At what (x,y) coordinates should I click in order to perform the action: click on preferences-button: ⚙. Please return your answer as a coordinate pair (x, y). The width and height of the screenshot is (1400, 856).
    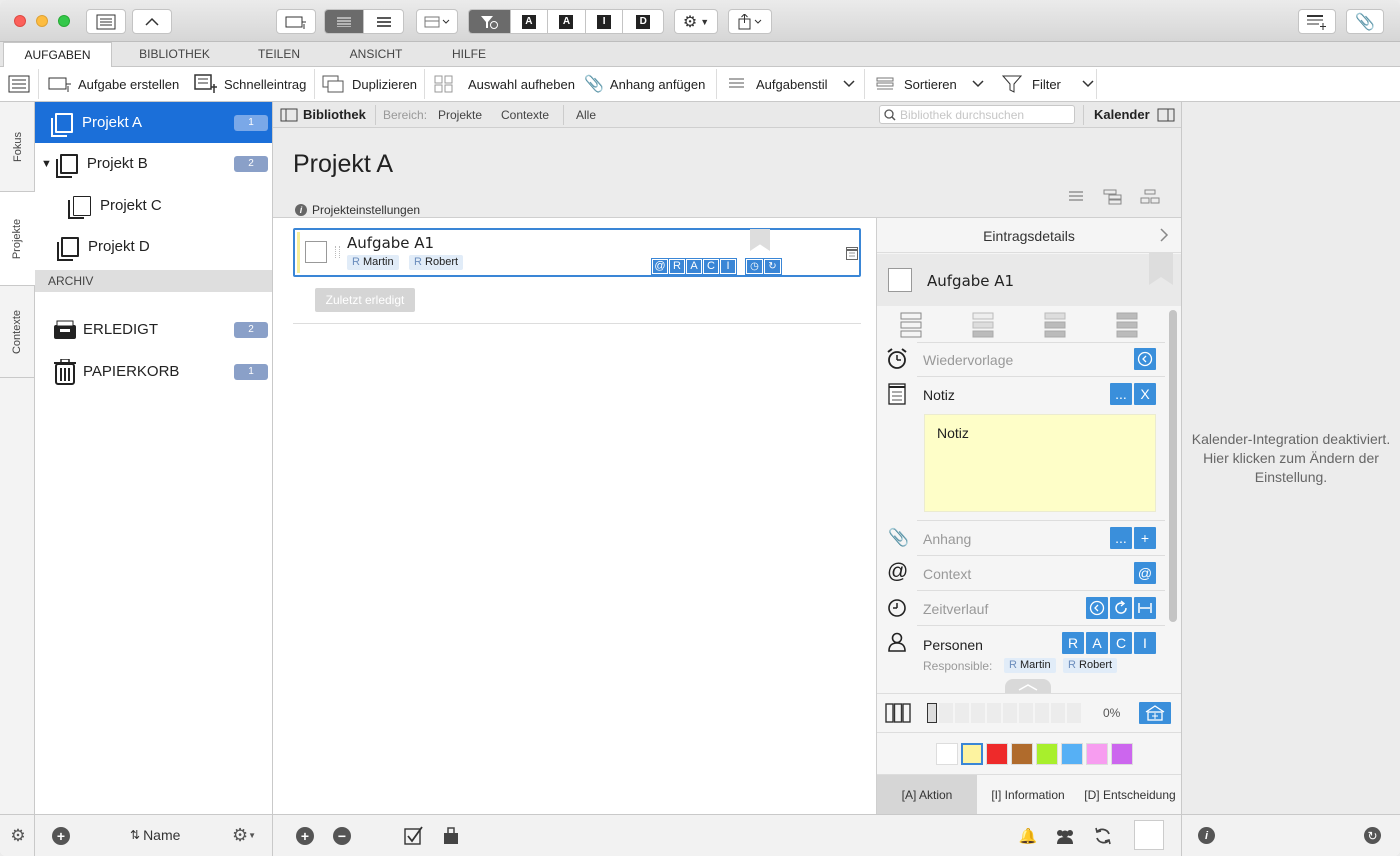
    Looking at the image, I should click on (18, 836).